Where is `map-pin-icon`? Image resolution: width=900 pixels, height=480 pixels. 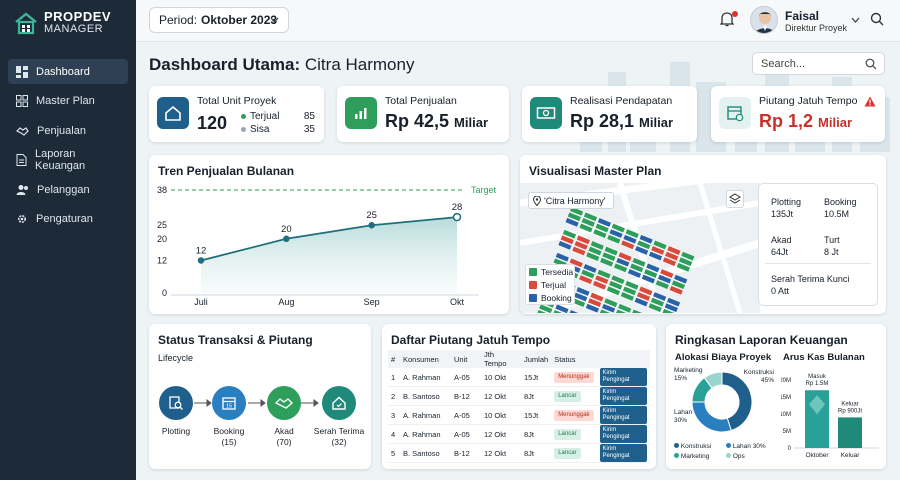
map-pin-icon is located at coordinates (537, 200).